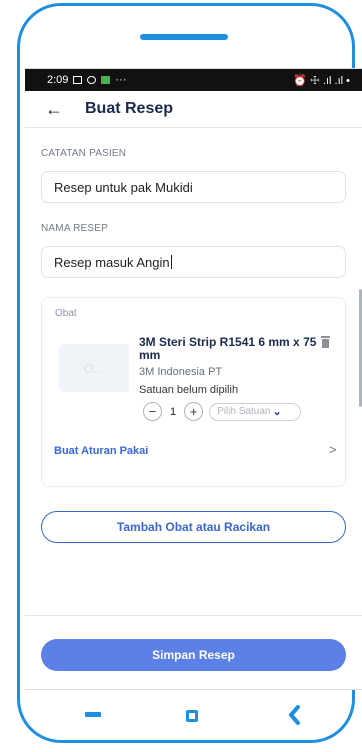 Image resolution: width=362 pixels, height=752 pixels. I want to click on simpan-resep-button: Simpan Resep, so click(193, 655).